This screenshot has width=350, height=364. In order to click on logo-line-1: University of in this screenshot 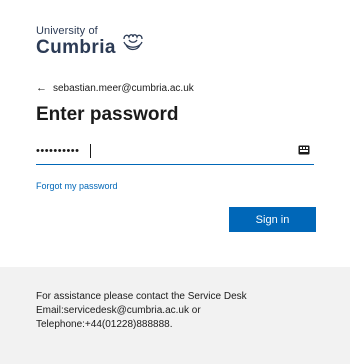, I will do `click(67, 31)`.